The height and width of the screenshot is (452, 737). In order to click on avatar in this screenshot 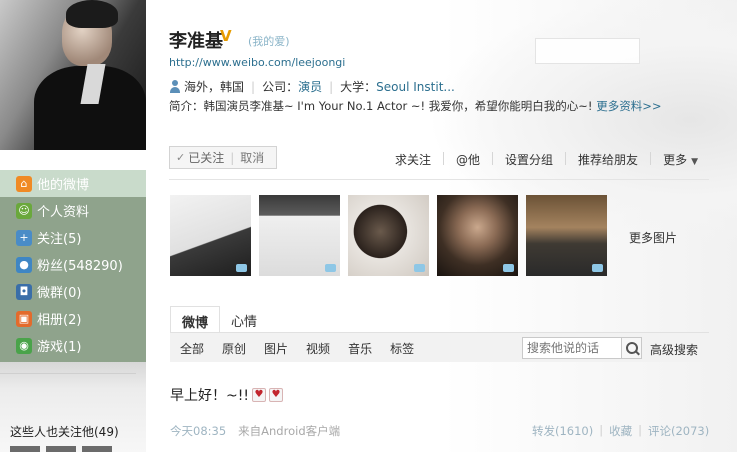, I will do `click(73, 75)`.